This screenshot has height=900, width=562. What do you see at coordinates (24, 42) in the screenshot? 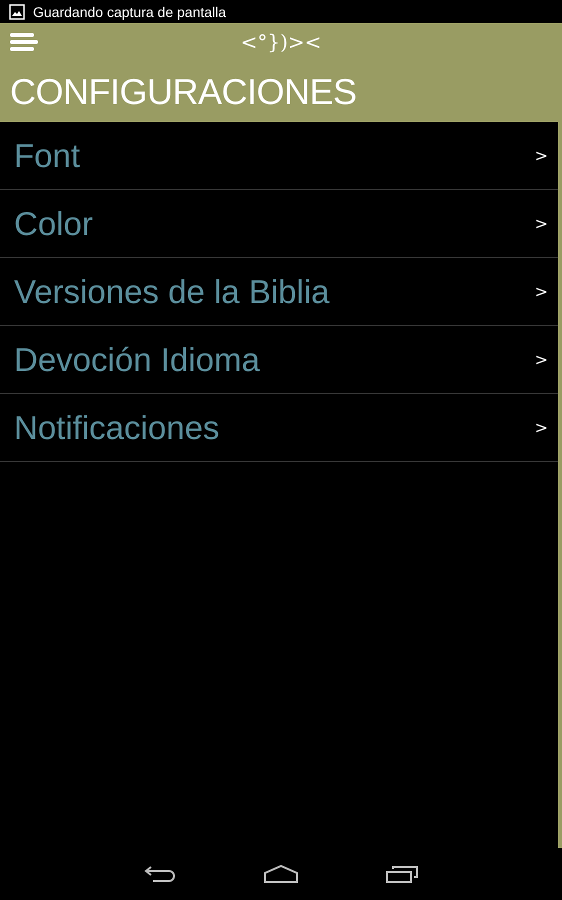
I see `menu-icon` at bounding box center [24, 42].